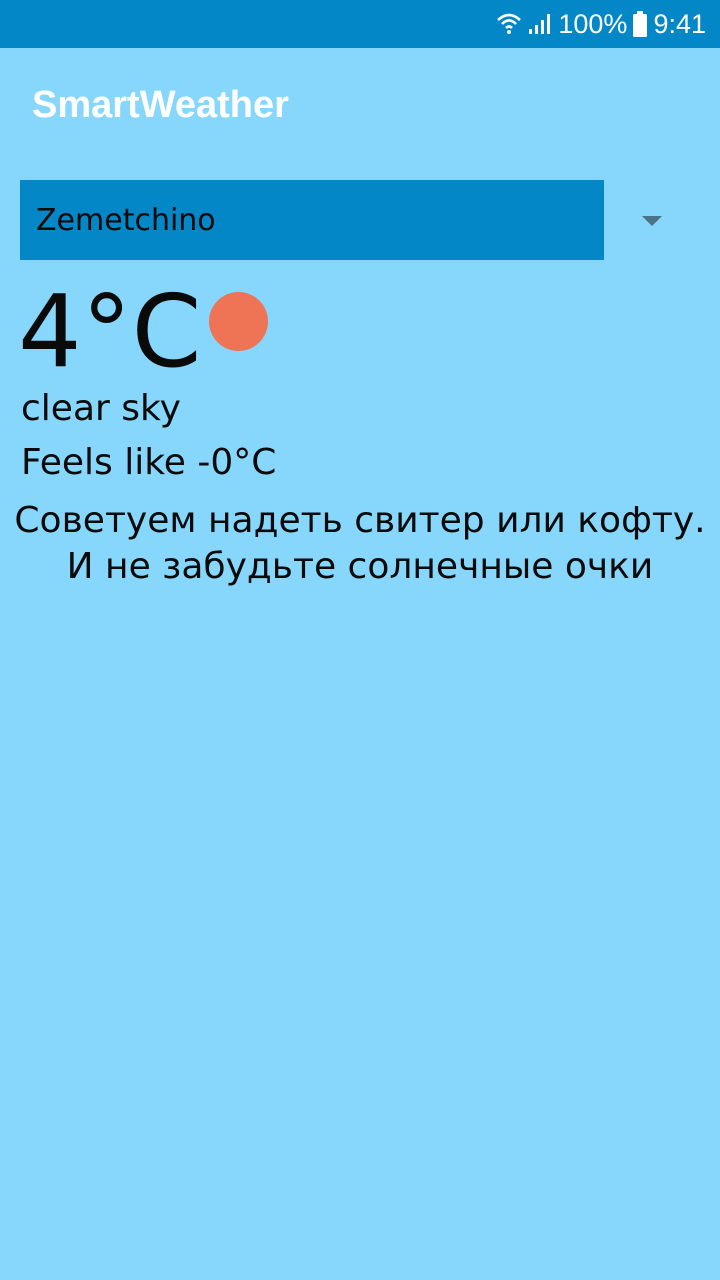 The image size is (720, 1280). Describe the element at coordinates (360, 566) in the screenshot. I see `advice-line-2: И не забудьте солнечные очки` at that location.